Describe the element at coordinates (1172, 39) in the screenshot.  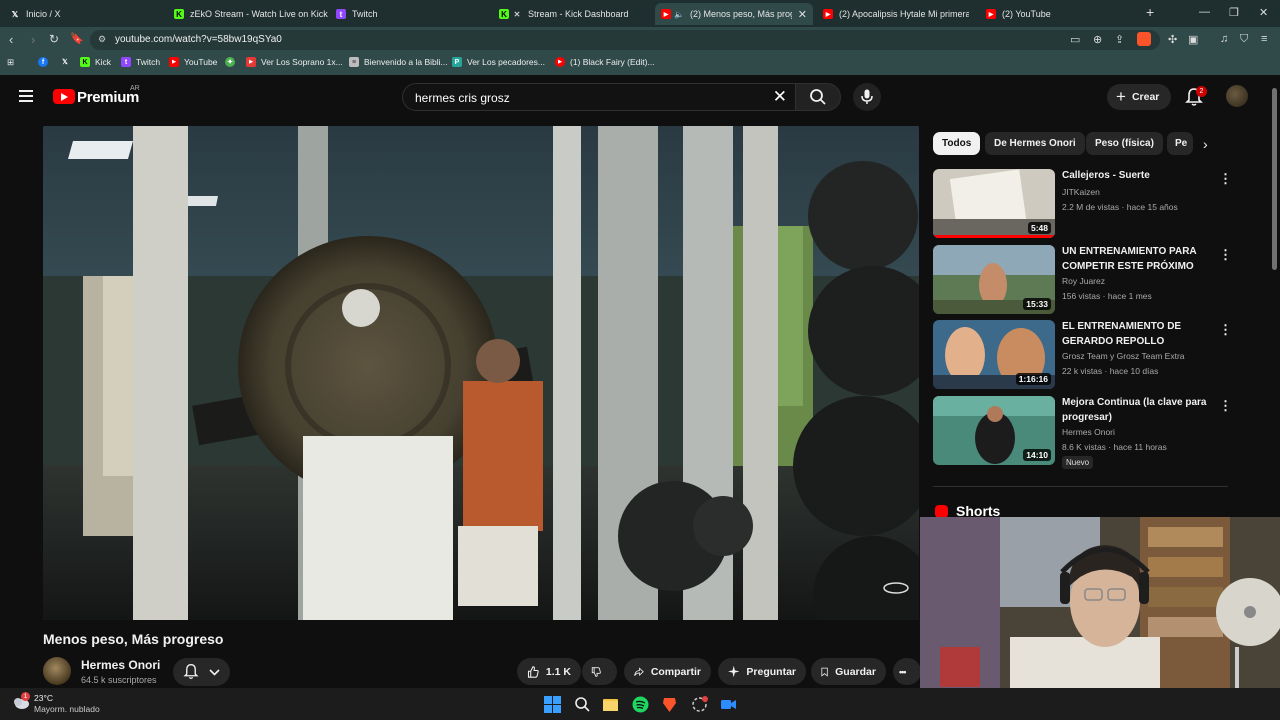
I see `extensions-icon: ✣` at that location.